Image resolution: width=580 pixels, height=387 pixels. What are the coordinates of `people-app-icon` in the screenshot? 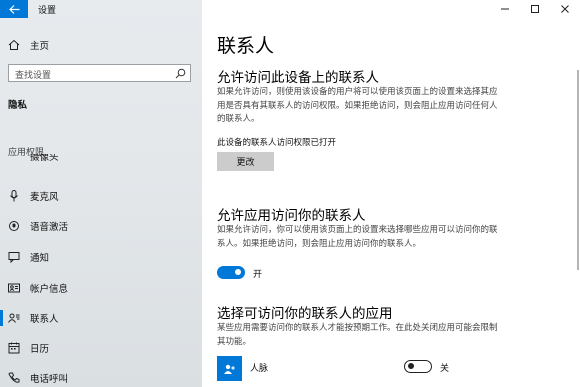 It's located at (229, 369).